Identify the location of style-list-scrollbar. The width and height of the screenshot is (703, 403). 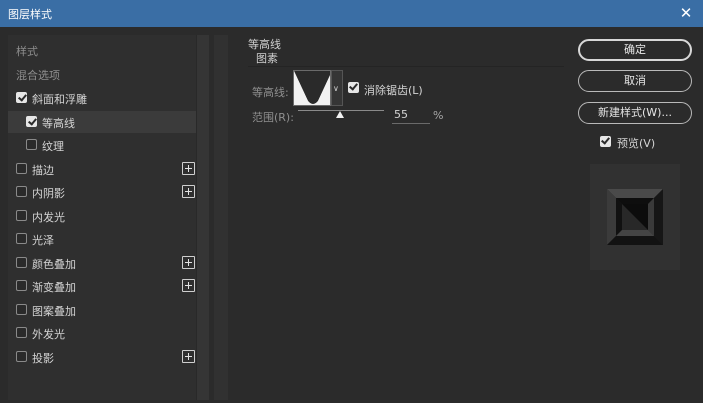
(202, 217).